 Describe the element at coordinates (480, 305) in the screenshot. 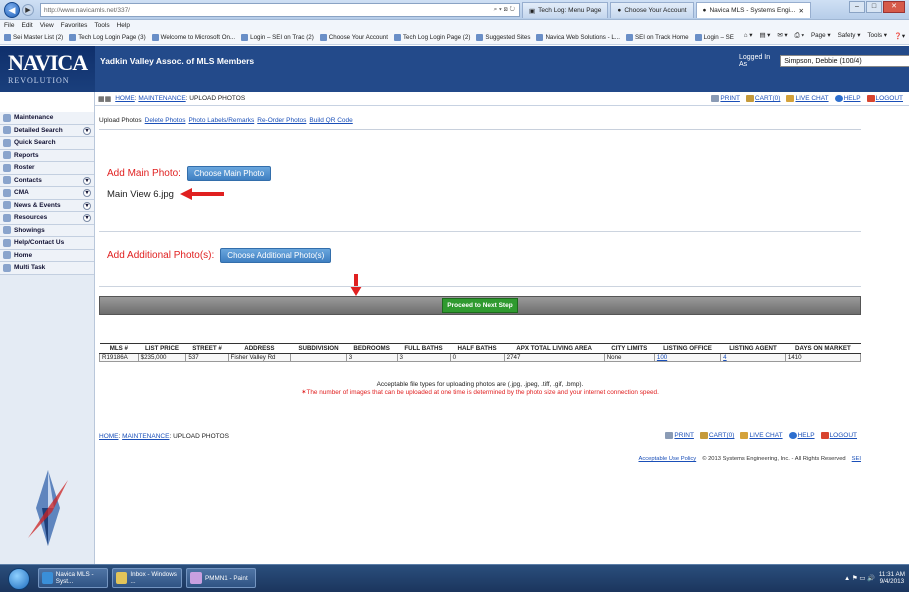

I see `proceed-next-step-button: Proceed to Next Step` at that location.